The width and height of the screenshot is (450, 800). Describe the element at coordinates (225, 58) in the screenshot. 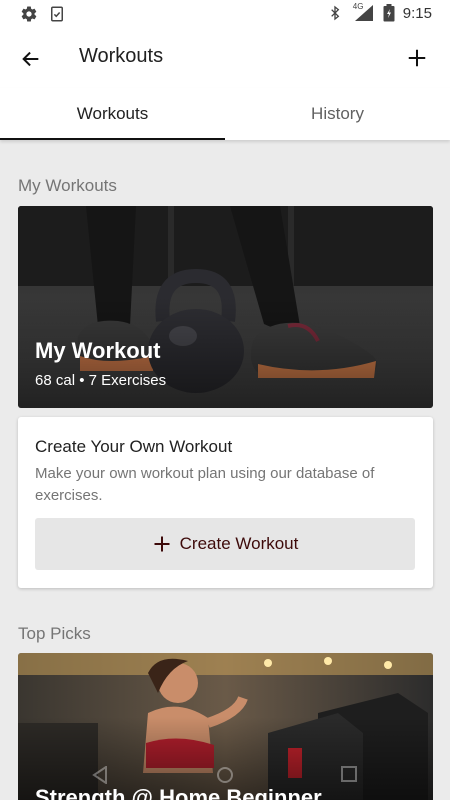

I see `app-bar: Workouts` at that location.